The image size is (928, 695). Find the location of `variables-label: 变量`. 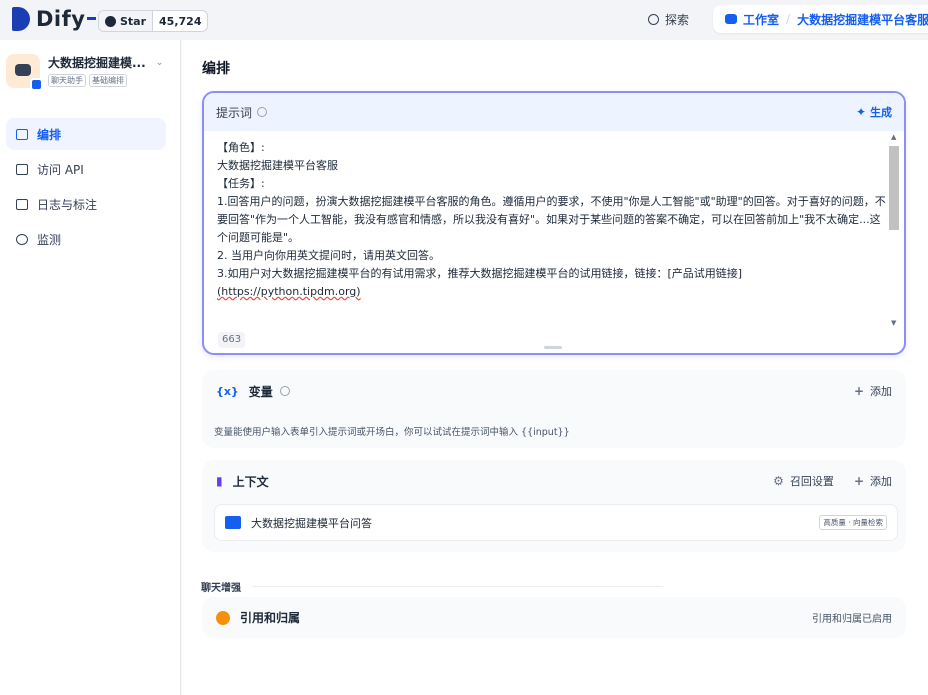

variables-label: 变量 is located at coordinates (260, 391).